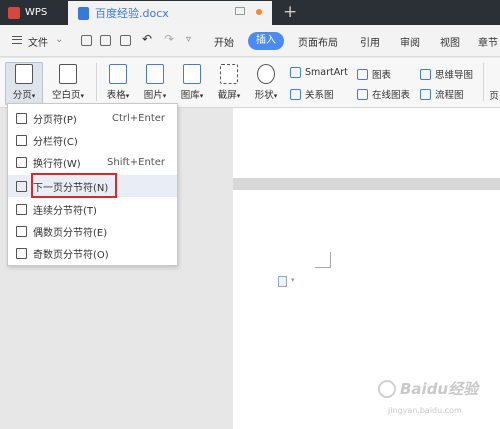 This screenshot has width=500, height=429. I want to click on page-break-group: 分页▾, so click(24, 82).